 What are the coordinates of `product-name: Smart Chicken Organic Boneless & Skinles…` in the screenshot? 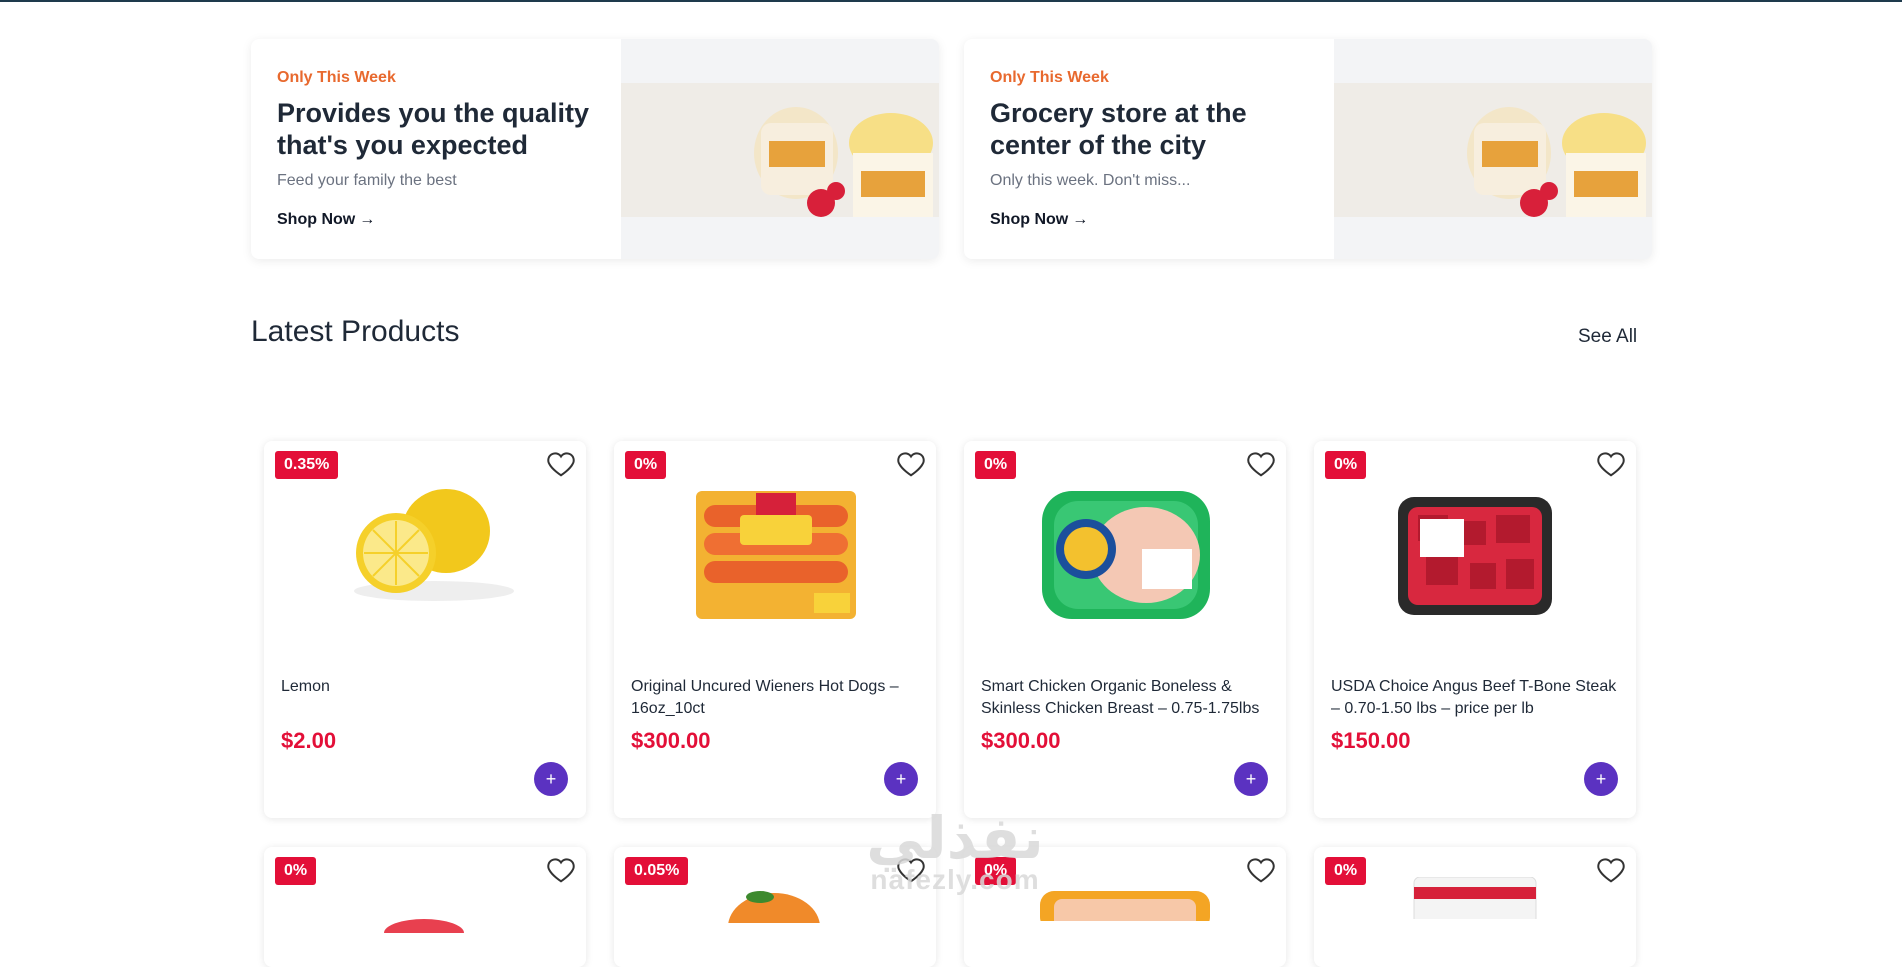 It's located at (1128, 698).